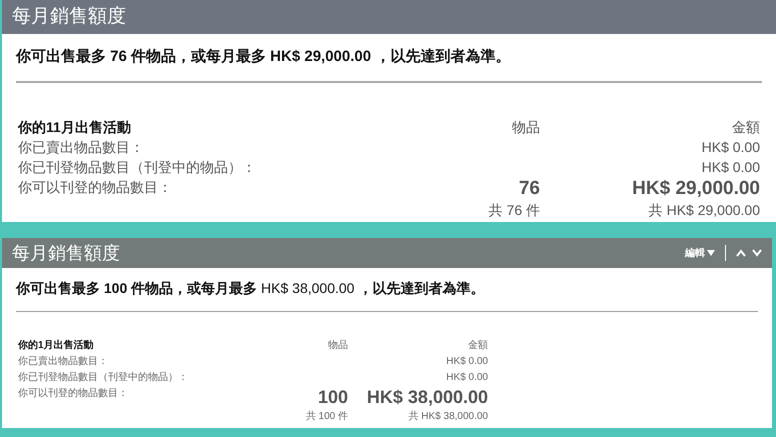 The height and width of the screenshot is (437, 776). Describe the element at coordinates (75, 127) in the screenshot. I see `activity-heading: 你的11月出售活動` at that location.